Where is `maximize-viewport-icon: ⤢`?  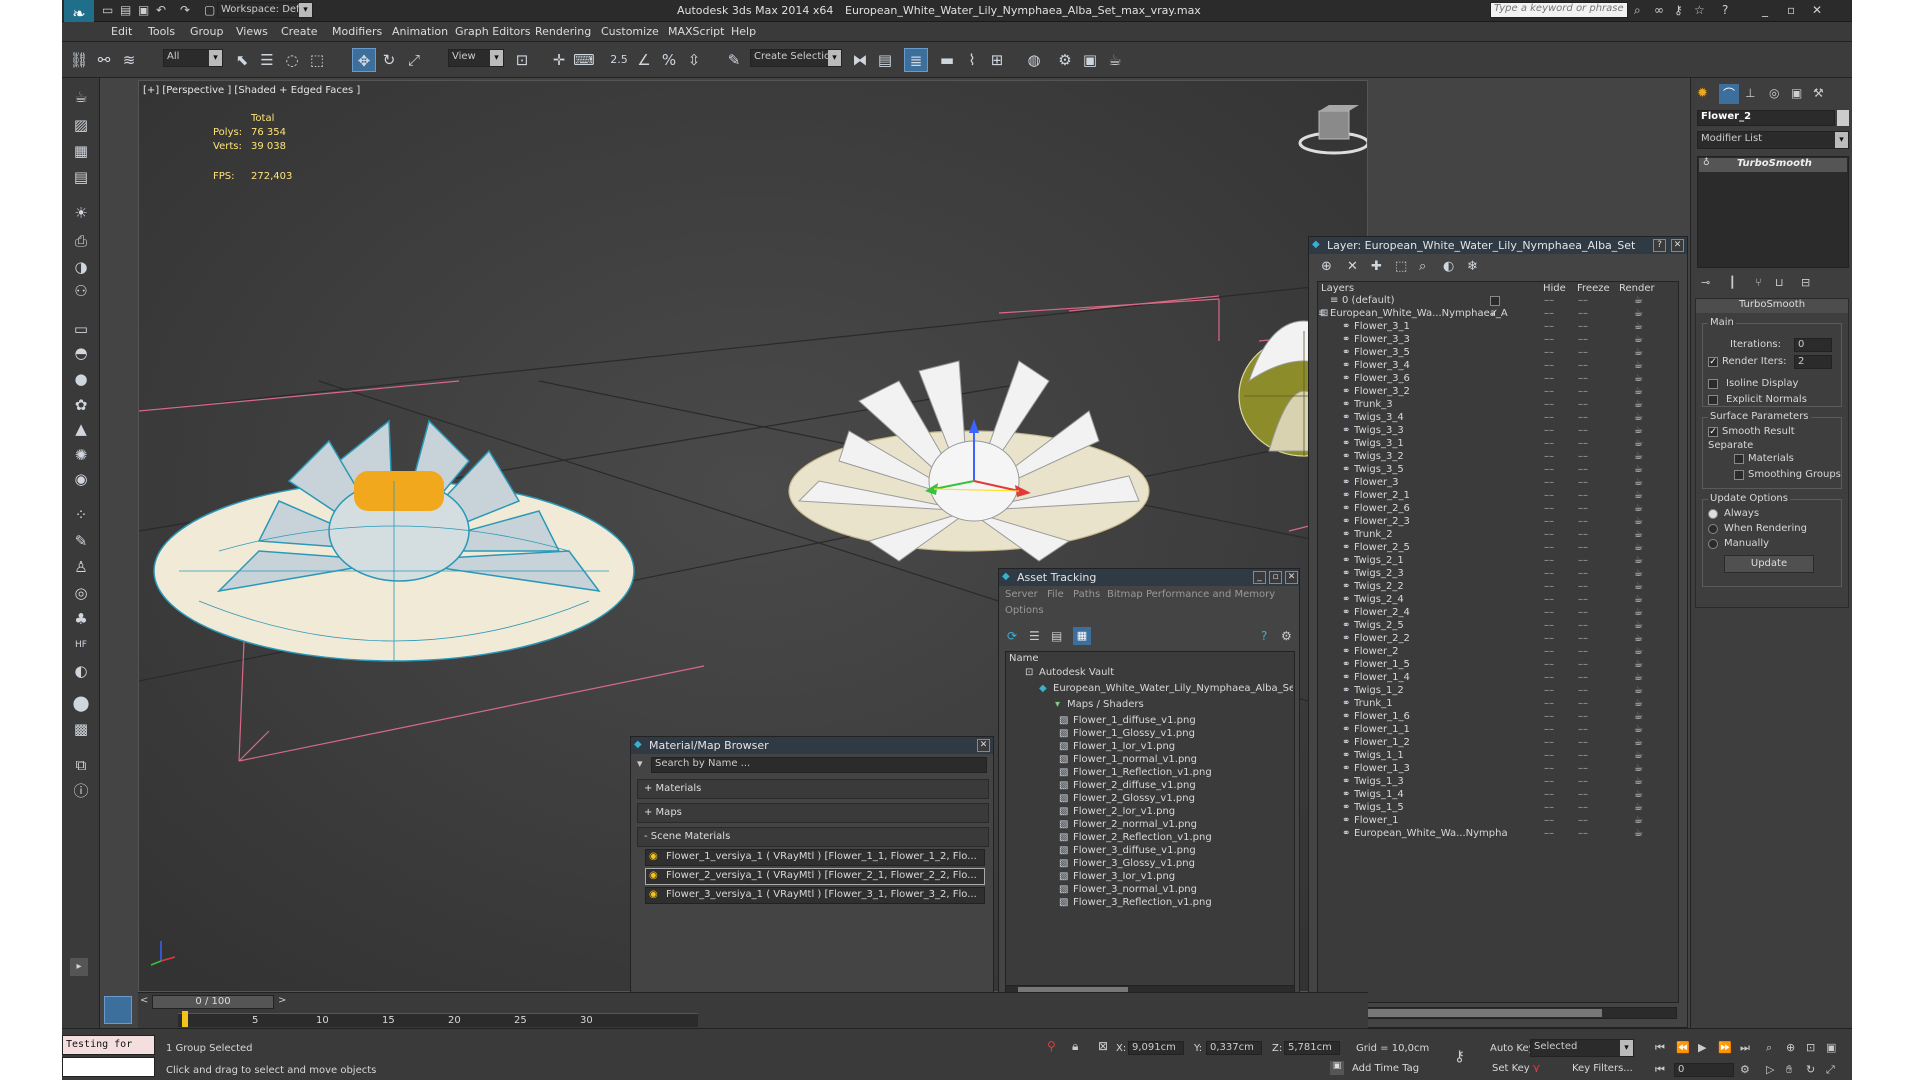
maximize-viewport-icon: ⤢ is located at coordinates (1830, 1070).